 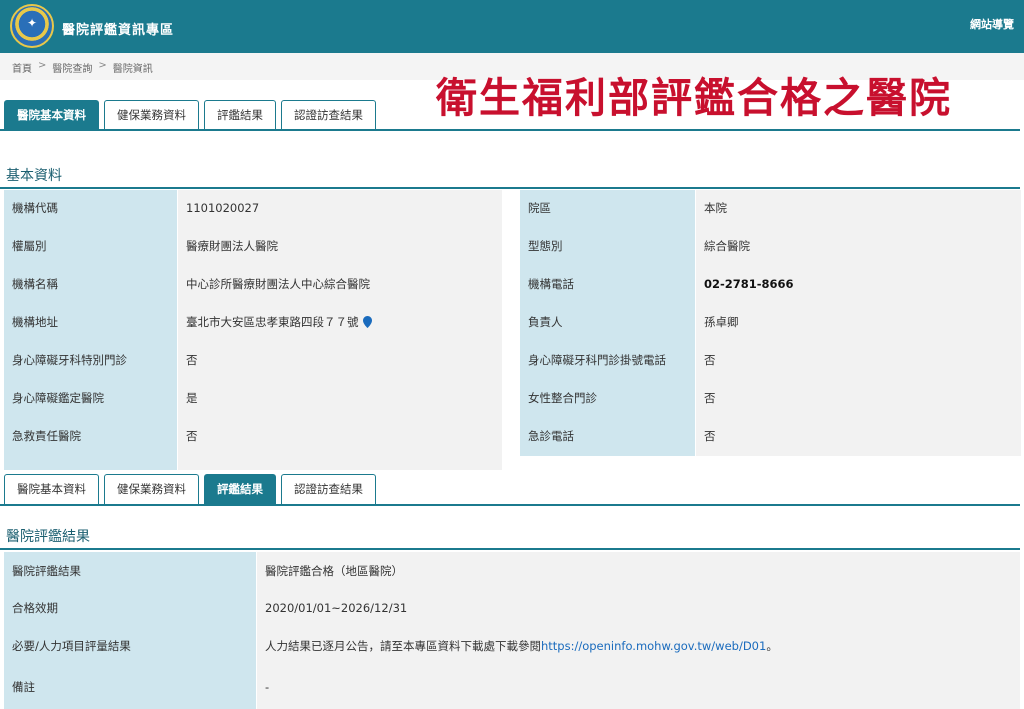 What do you see at coordinates (858, 247) in the screenshot?
I see `field-value: 綜合醫院` at bounding box center [858, 247].